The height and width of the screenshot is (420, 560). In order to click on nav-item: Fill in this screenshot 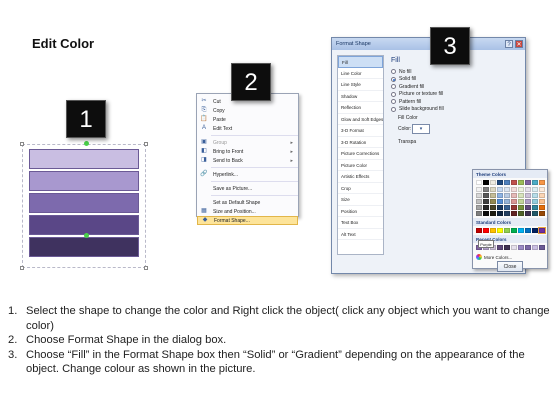, I will do `click(360, 62)`.